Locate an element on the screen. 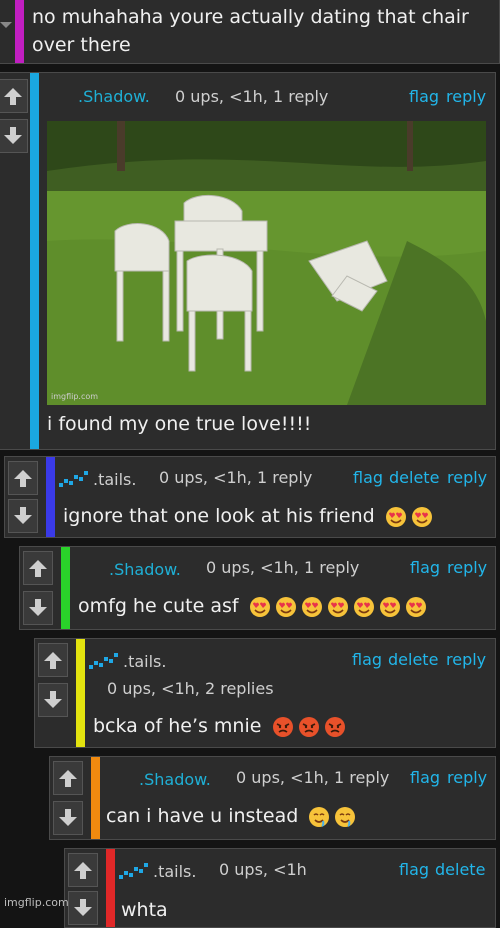 The height and width of the screenshot is (928, 500). comment-body: omfg he cute asf is located at coordinates (158, 606).